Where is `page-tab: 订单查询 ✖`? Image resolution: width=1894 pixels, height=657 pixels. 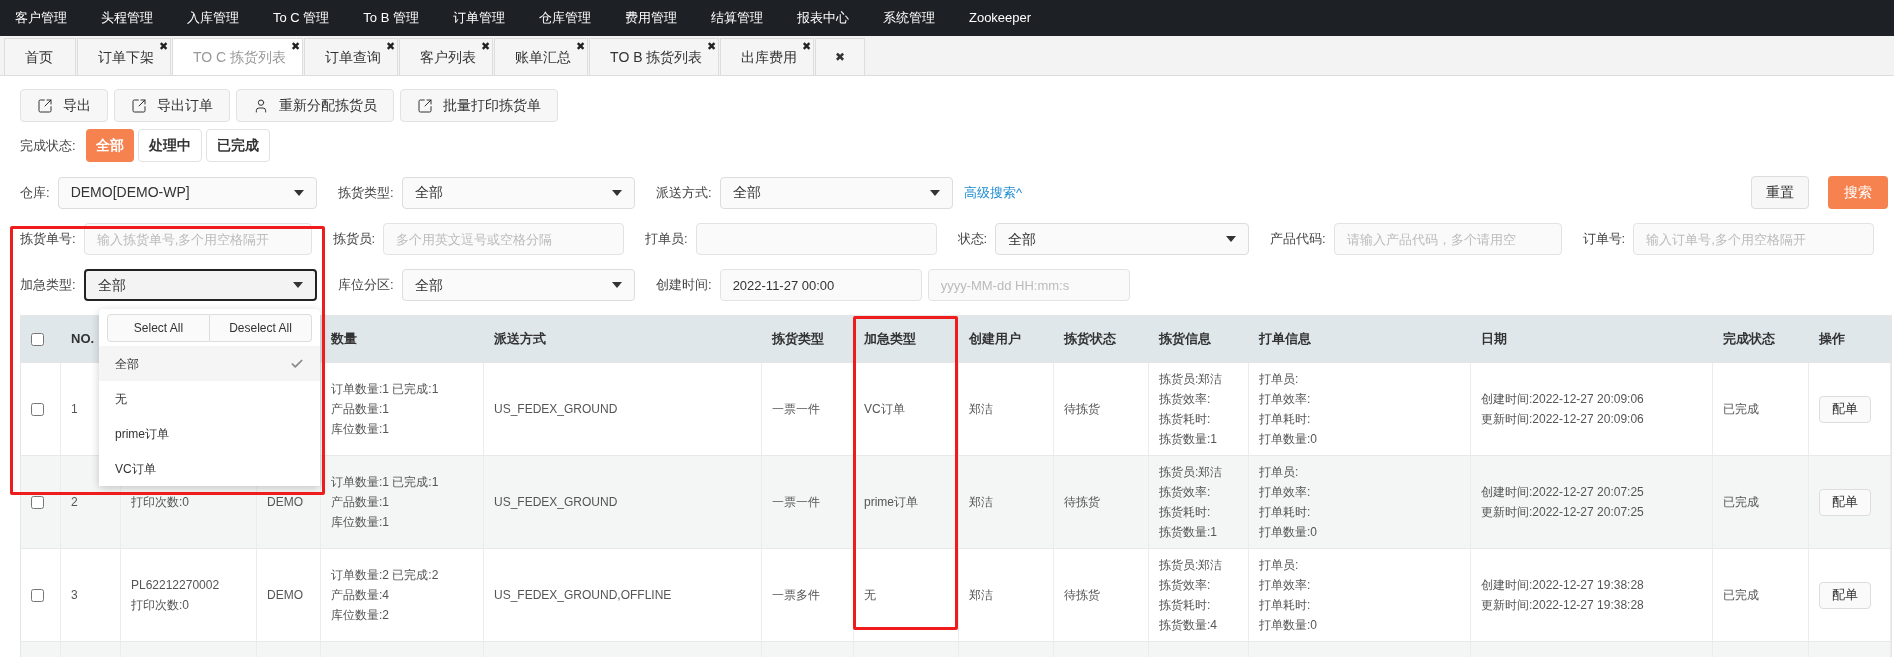
page-tab: 订单查询 ✖ is located at coordinates (351, 56).